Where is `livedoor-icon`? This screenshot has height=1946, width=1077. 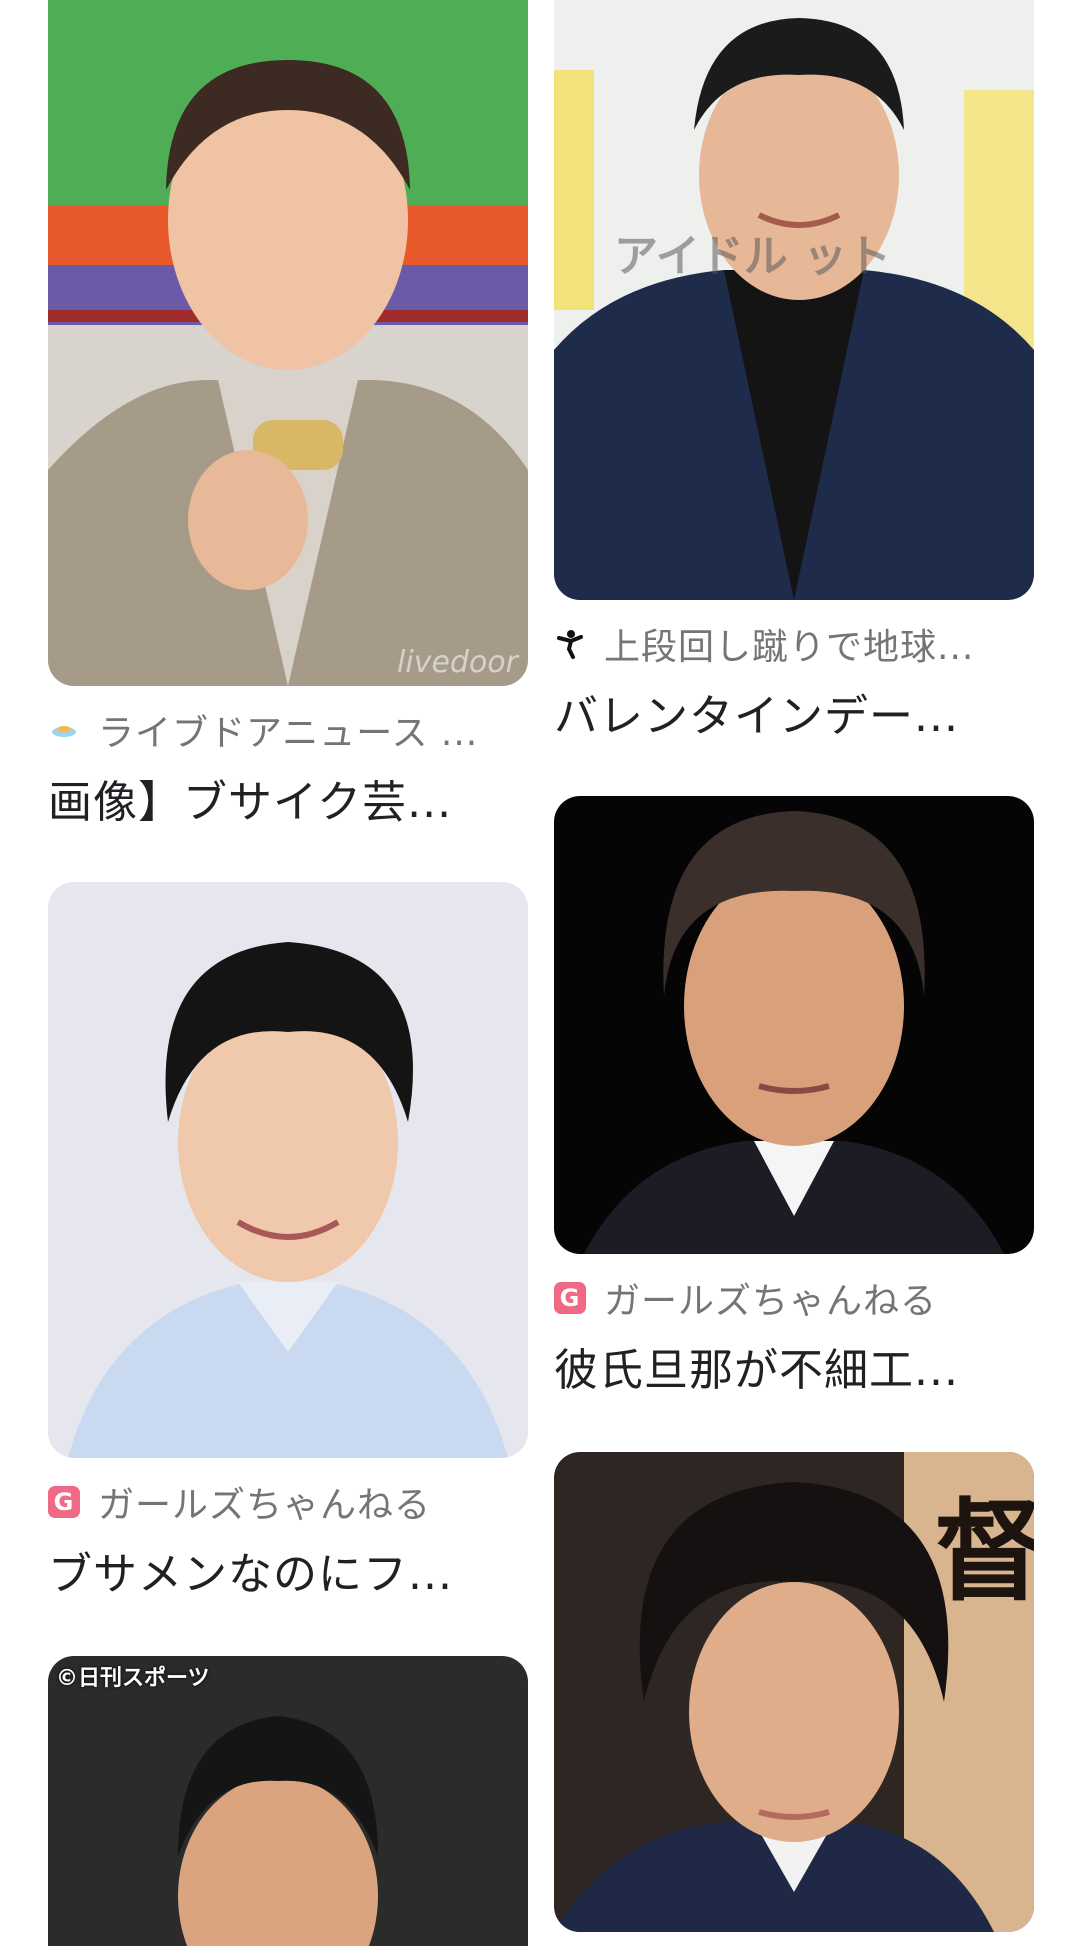 livedoor-icon is located at coordinates (64, 730).